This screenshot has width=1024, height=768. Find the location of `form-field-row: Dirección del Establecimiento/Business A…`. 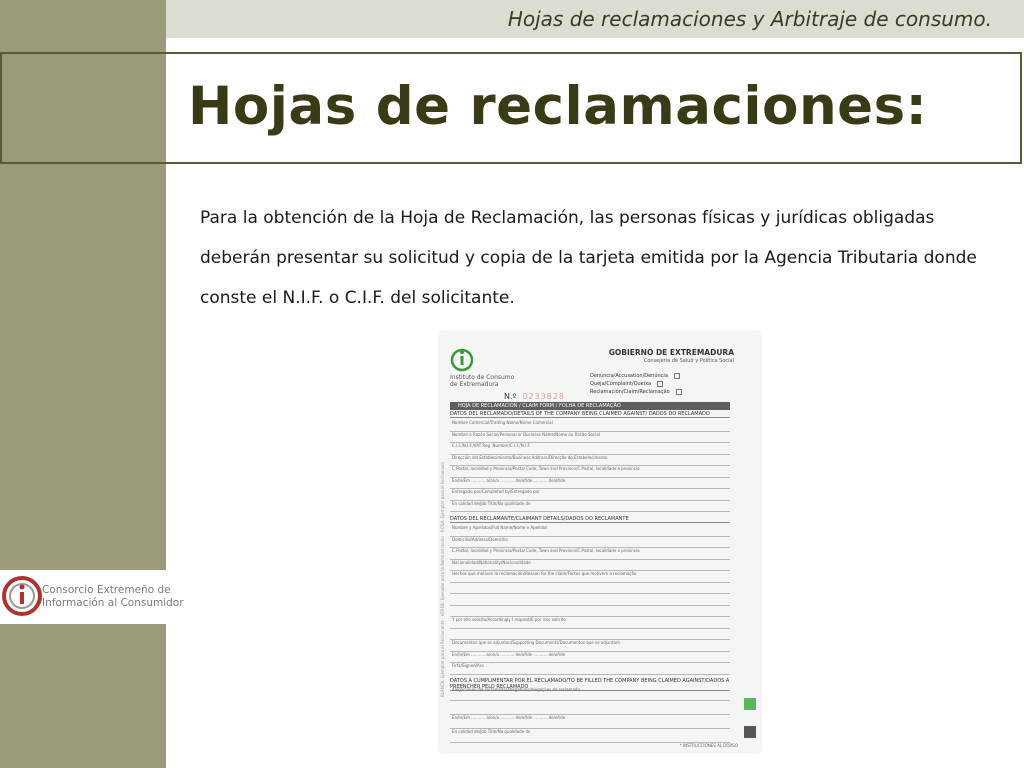

form-field-row: Dirección del Establecimiento/Business A… is located at coordinates (590, 460).